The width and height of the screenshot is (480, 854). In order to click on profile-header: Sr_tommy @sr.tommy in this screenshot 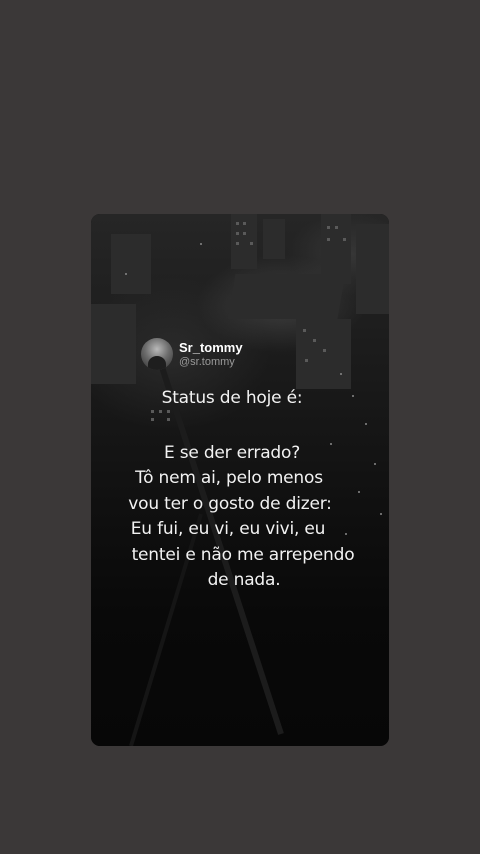, I will do `click(192, 354)`.